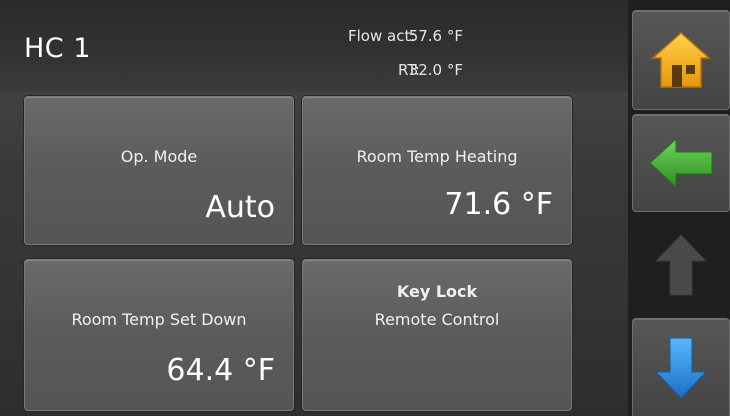  I want to click on room-temp-heating-label: Room Temp Heating, so click(437, 156).